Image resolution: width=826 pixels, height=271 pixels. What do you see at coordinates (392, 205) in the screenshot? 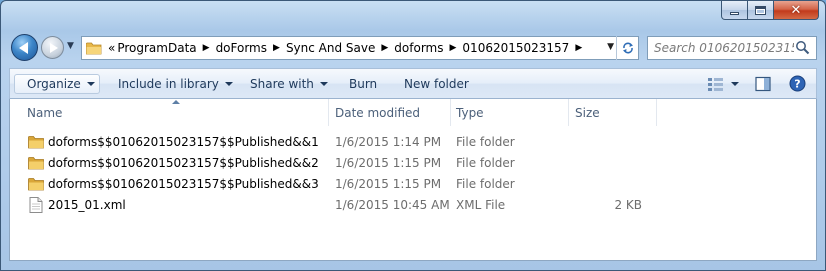
I see `file-date-modified: 1/6/2015 10:45 AM` at bounding box center [392, 205].